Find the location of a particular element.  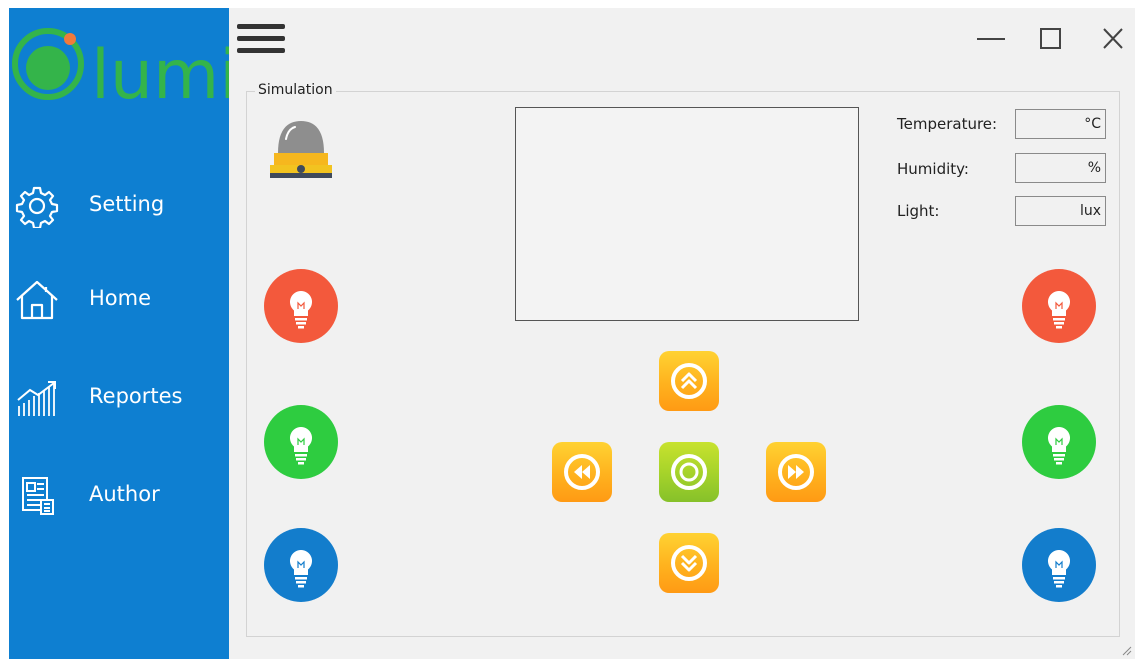

simulation-title: Simulation is located at coordinates (295, 90).